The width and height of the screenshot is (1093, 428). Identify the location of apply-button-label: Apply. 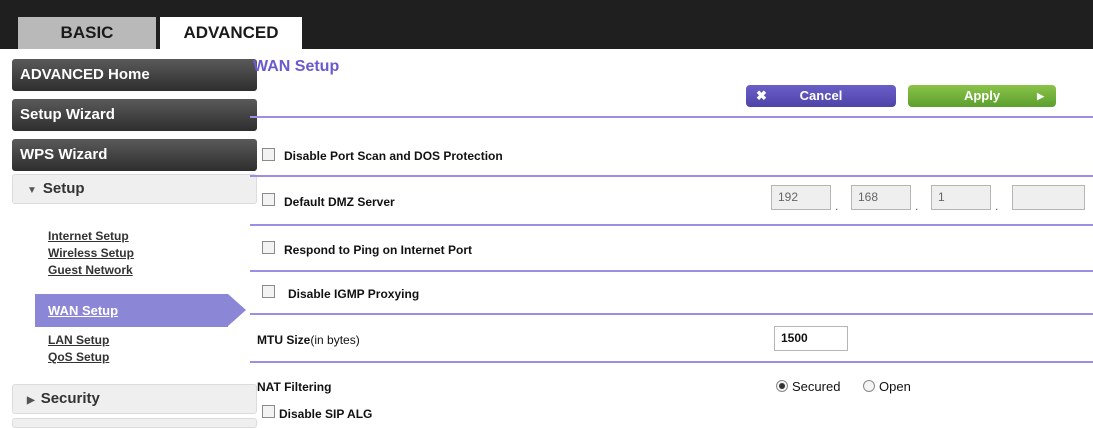
(982, 95).